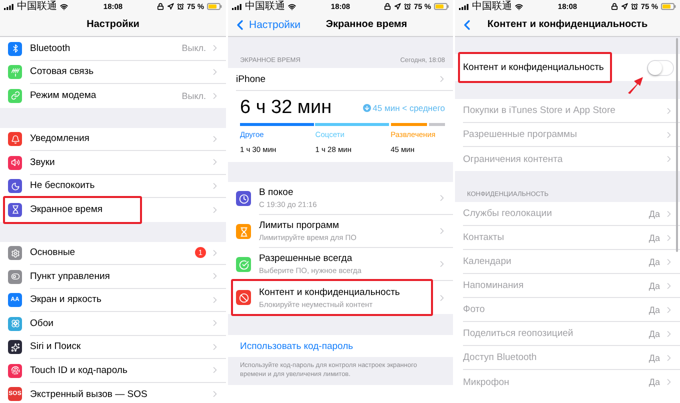  What do you see at coordinates (299, 225) in the screenshot?
I see `row-title: Лимиты программ` at bounding box center [299, 225].